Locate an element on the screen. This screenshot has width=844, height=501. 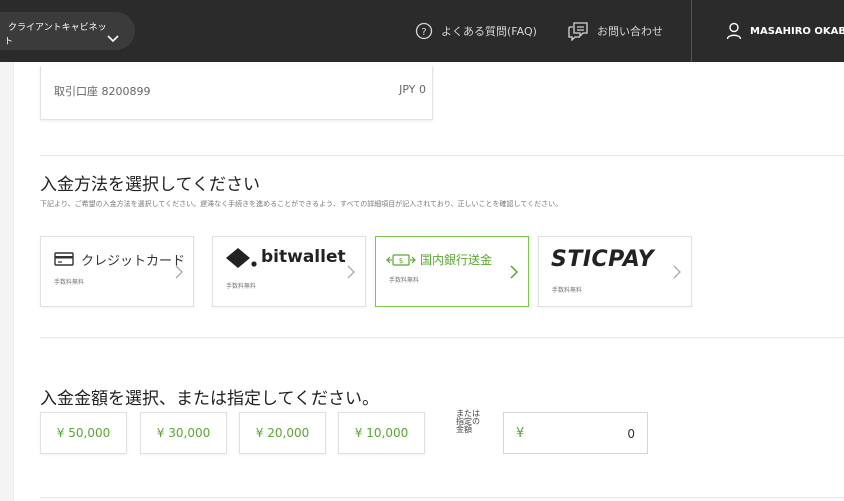
method-card-bitwallet: bitwallet 手数料無料 is located at coordinates (289, 271).